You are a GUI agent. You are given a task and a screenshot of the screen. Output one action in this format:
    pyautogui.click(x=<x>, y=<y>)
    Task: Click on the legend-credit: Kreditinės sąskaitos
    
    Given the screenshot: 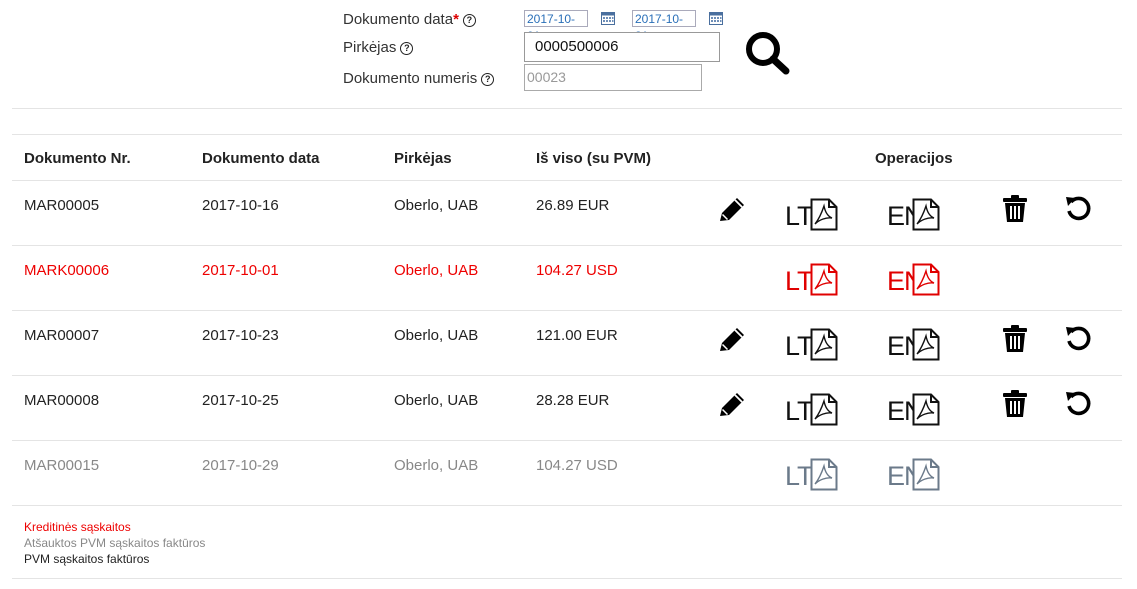 What is the action you would take?
    pyautogui.click(x=77, y=527)
    